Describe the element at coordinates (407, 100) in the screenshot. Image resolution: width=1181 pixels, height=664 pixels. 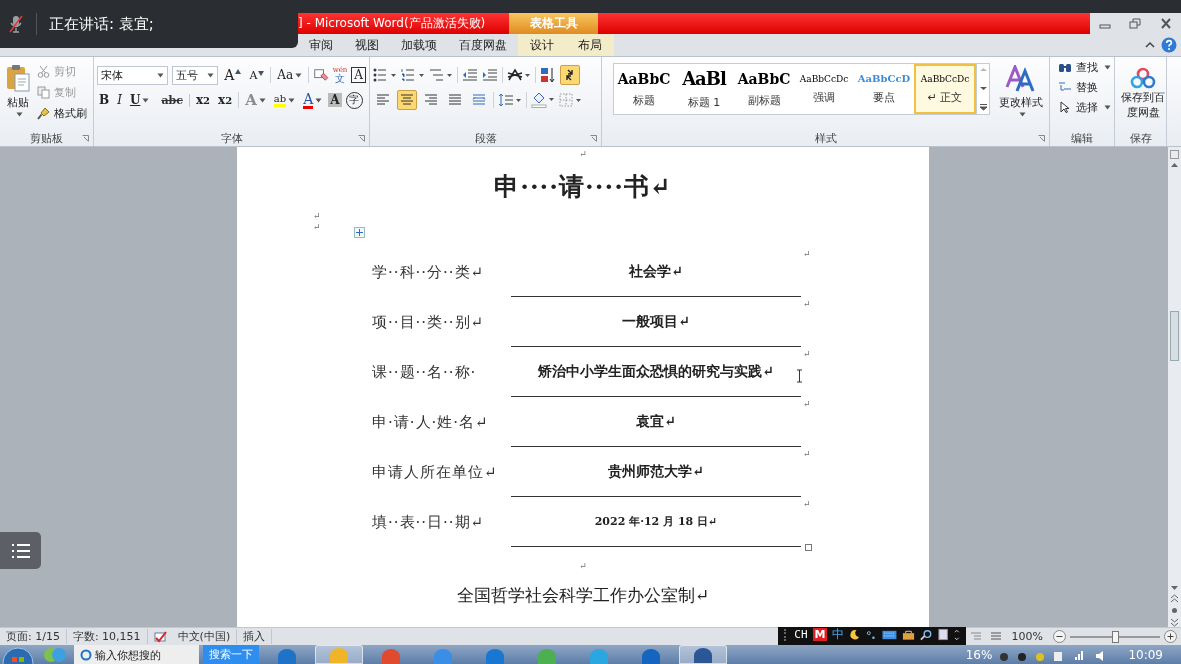
I see `align-button` at that location.